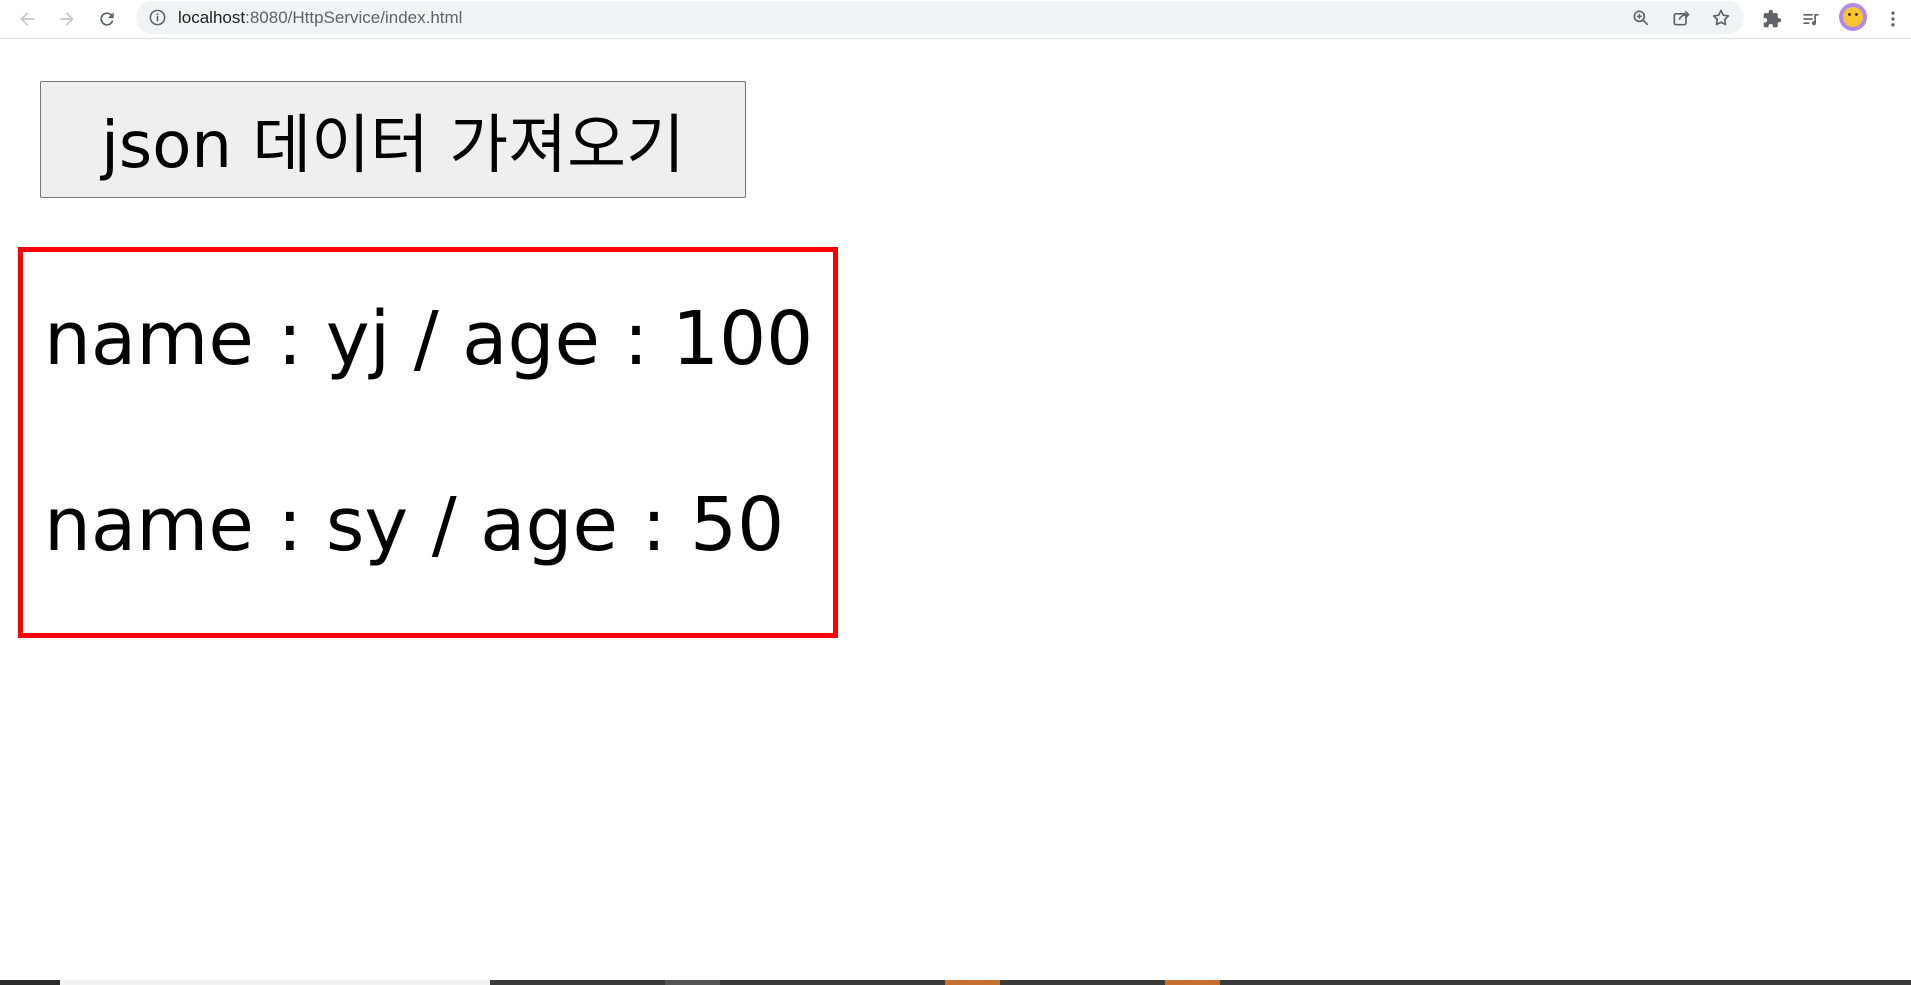 Image resolution: width=1911 pixels, height=985 pixels. I want to click on forward-button, so click(67, 19).